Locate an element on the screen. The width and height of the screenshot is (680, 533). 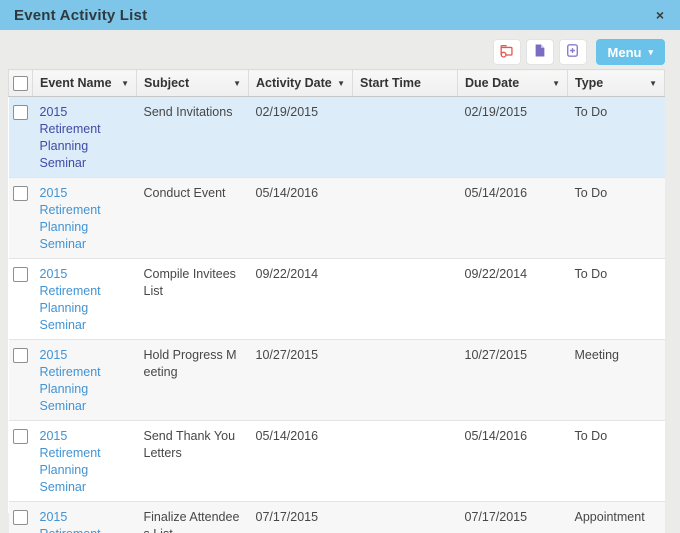
column-header-start-time: Start Time is located at coordinates (405, 83).